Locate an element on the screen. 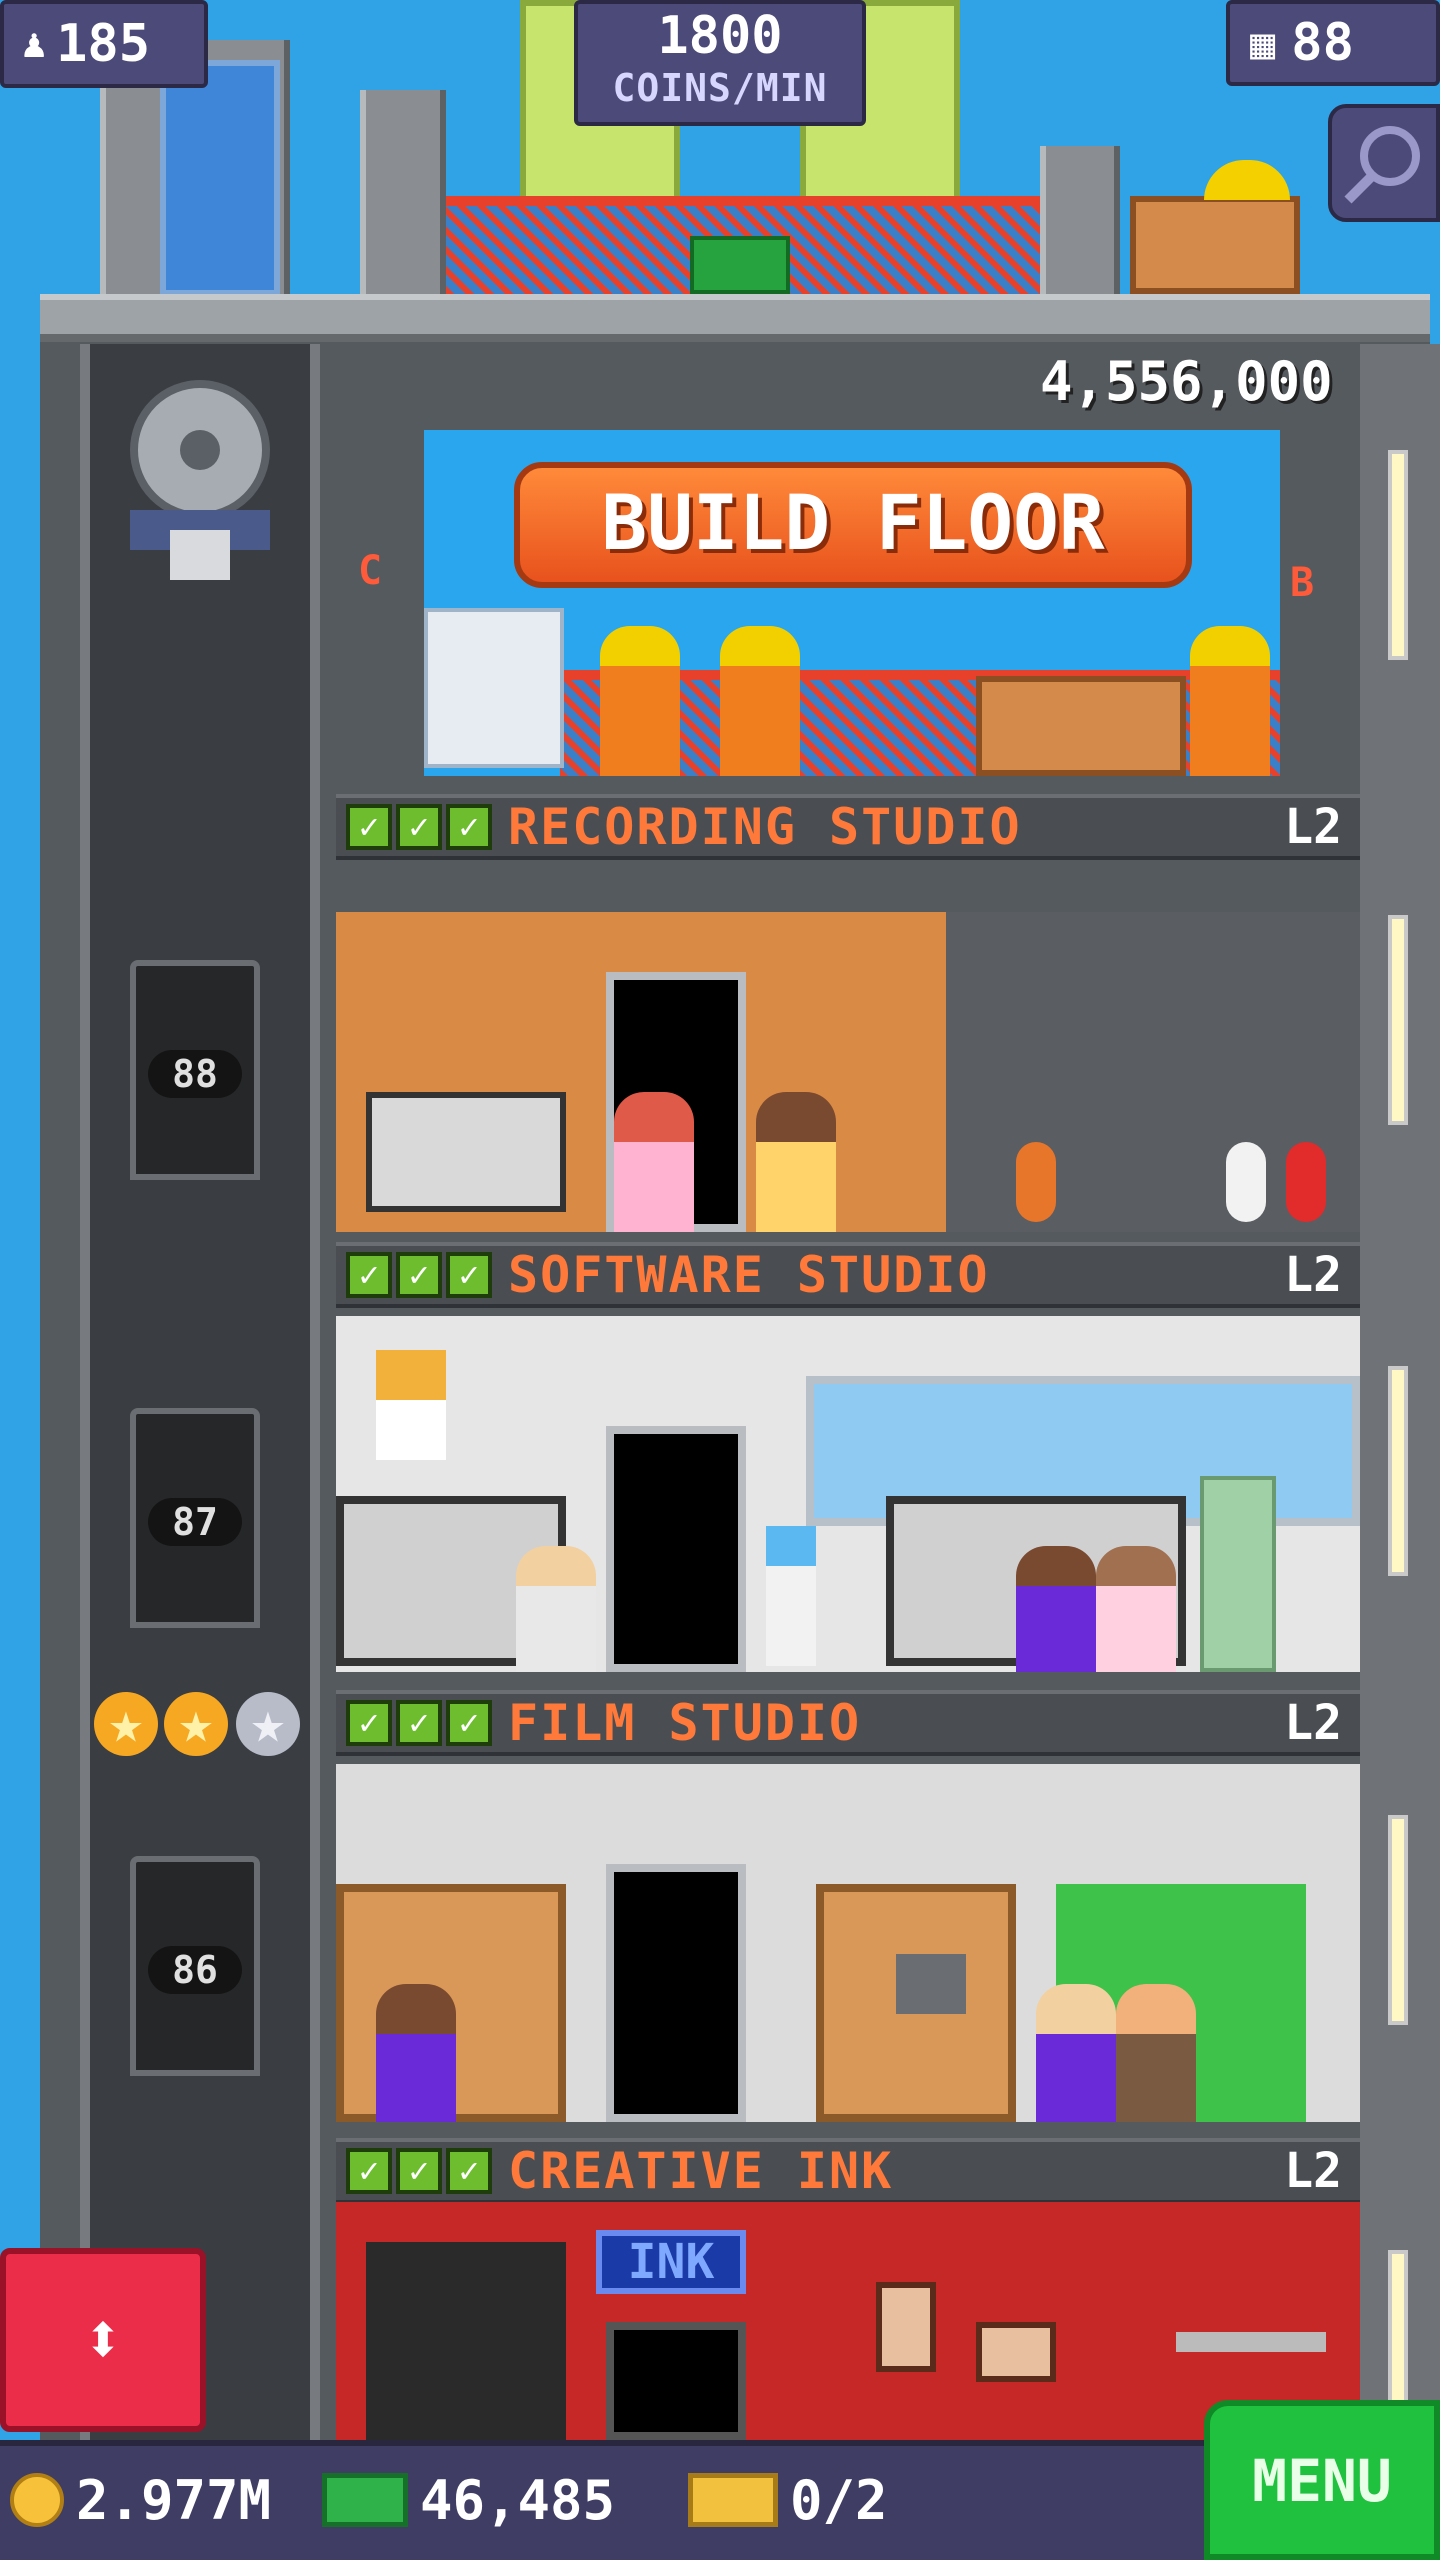 Image resolution: width=1440 pixels, height=2560 pixels. vip-ticket-icon is located at coordinates (733, 2500).